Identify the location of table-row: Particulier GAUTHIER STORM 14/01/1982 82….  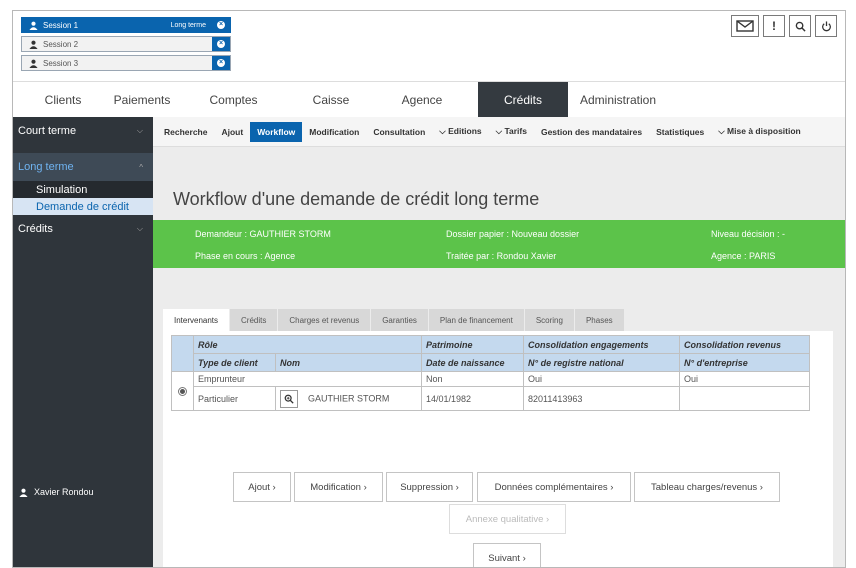
(491, 398).